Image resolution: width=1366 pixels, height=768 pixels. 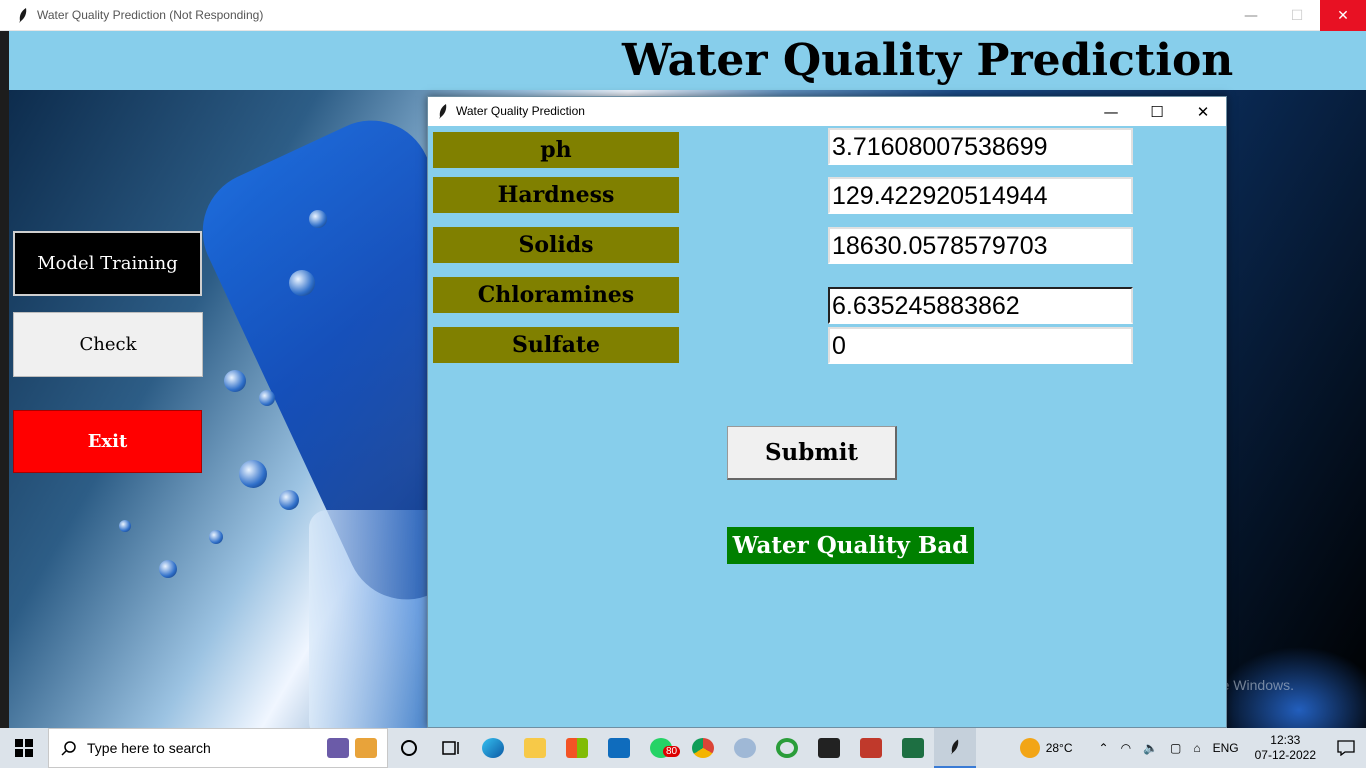 I want to click on clock: 12:33 07-12-2022, so click(x=1285, y=748).